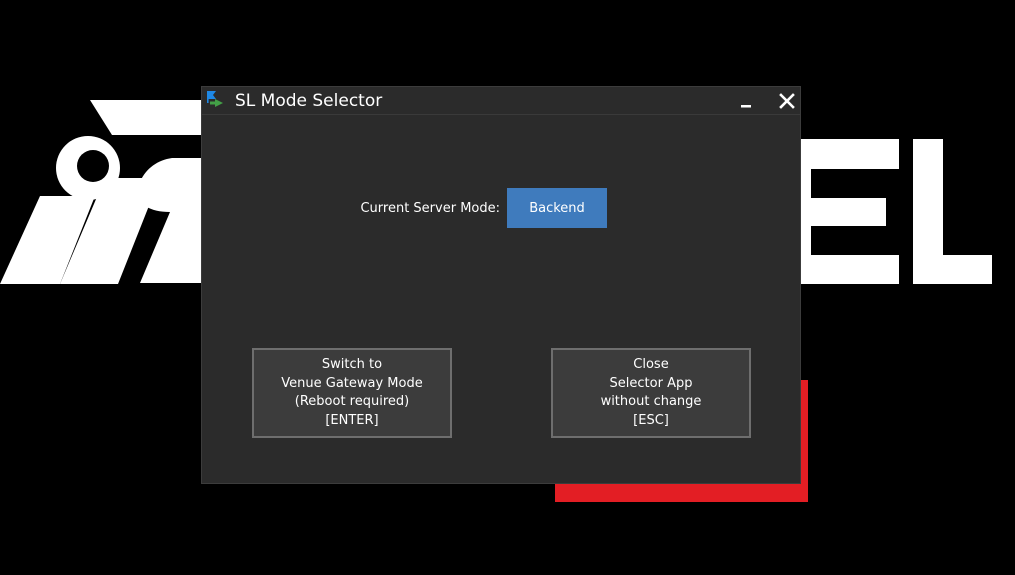 The width and height of the screenshot is (1015, 575). I want to click on current-mode-badge: Backend, so click(557, 208).